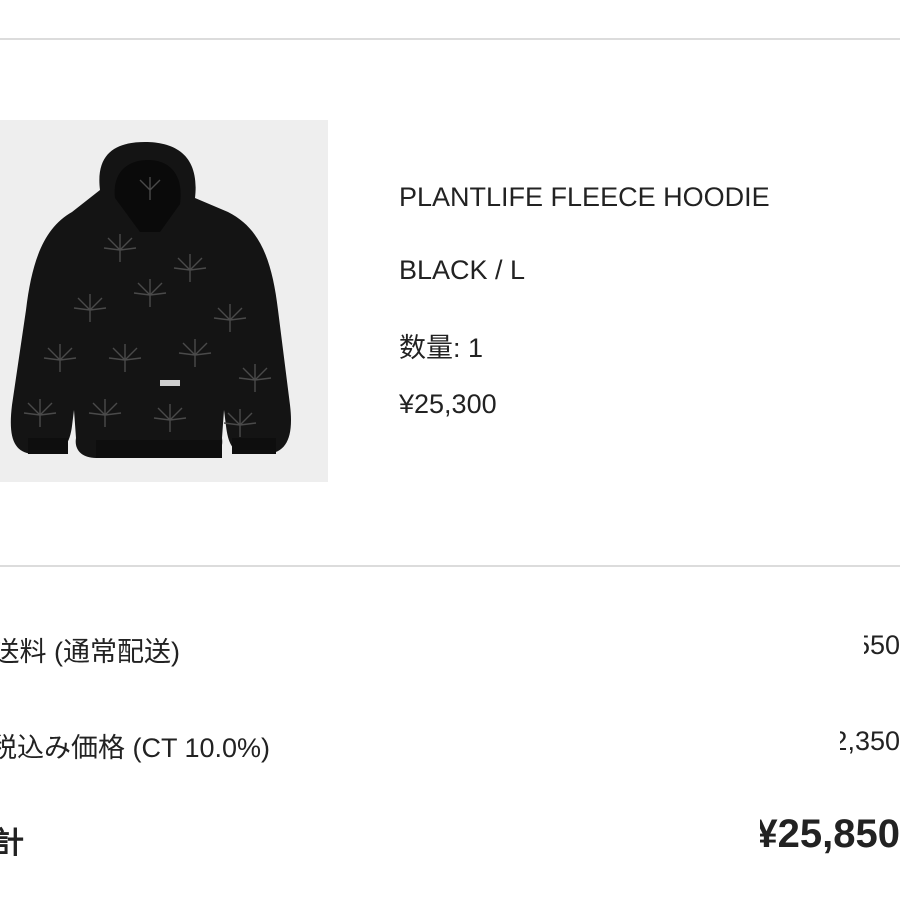  Describe the element at coordinates (450, 836) in the screenshot. I see `total-row: 合計 ¥25,850` at that location.